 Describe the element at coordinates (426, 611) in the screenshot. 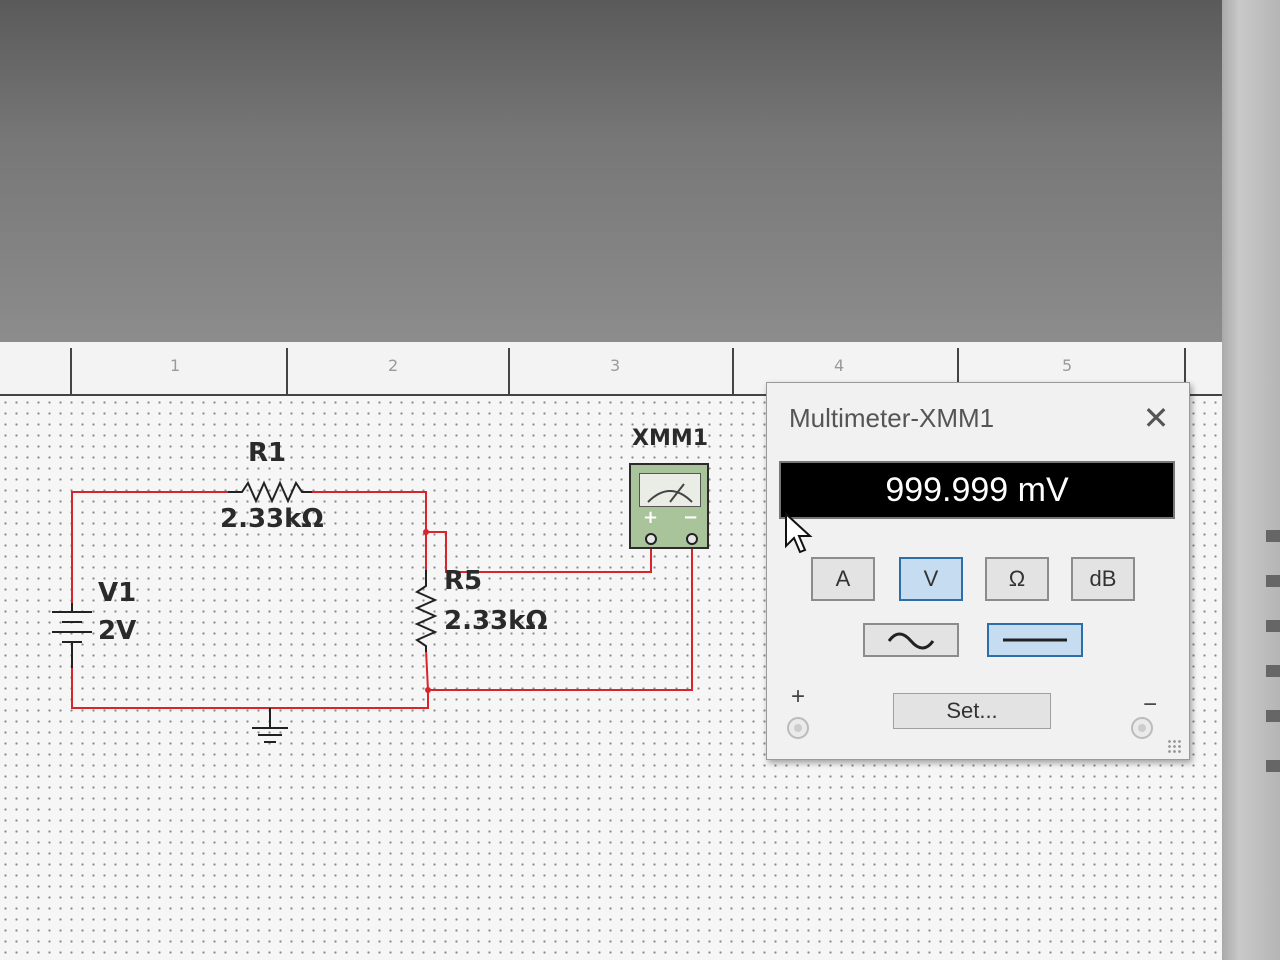

I see `r5-resistor-symbol` at that location.